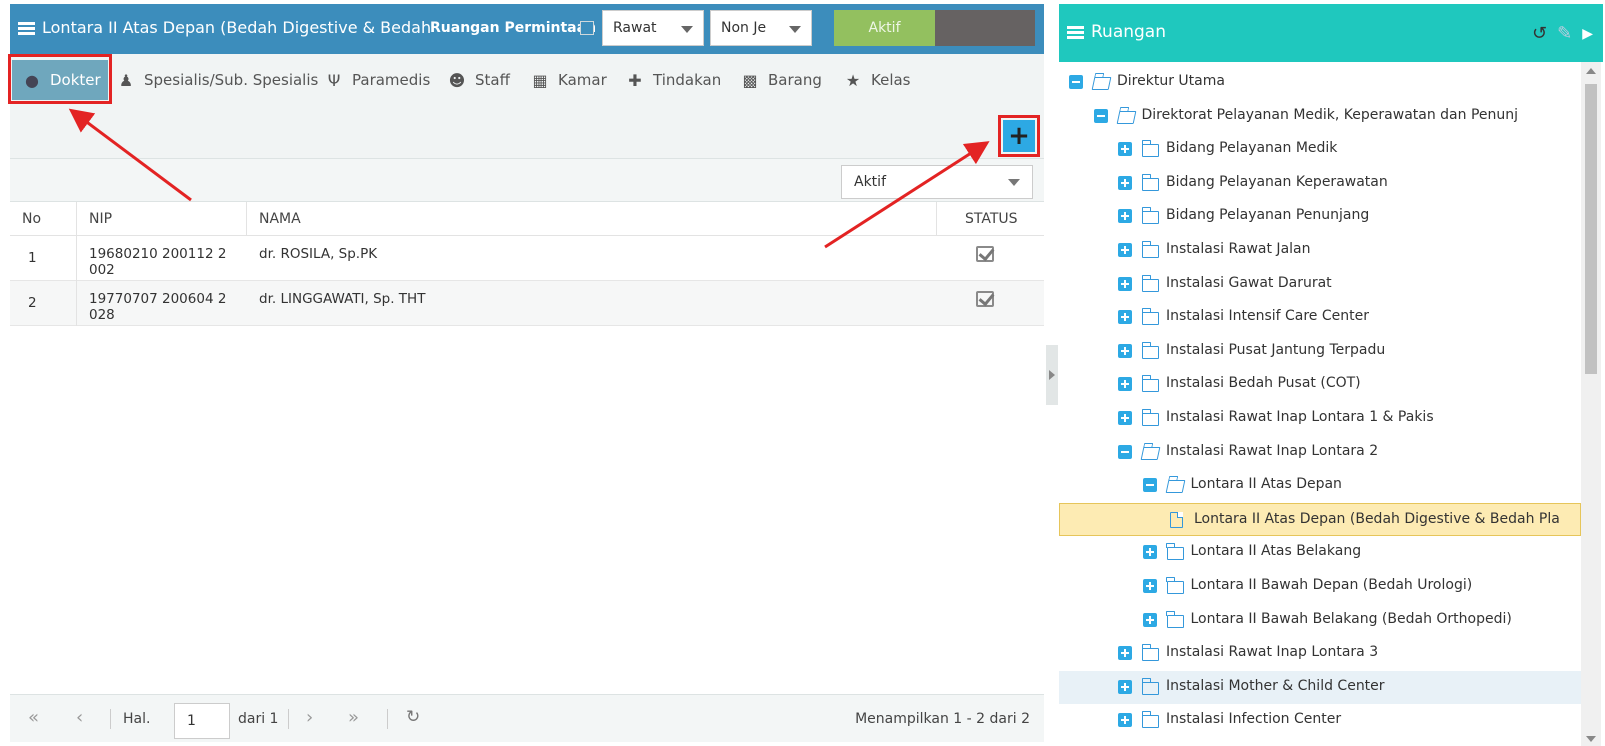 The width and height of the screenshot is (1605, 746). I want to click on tree-node: Bidang Pelayanan Penunjang, so click(1320, 216).